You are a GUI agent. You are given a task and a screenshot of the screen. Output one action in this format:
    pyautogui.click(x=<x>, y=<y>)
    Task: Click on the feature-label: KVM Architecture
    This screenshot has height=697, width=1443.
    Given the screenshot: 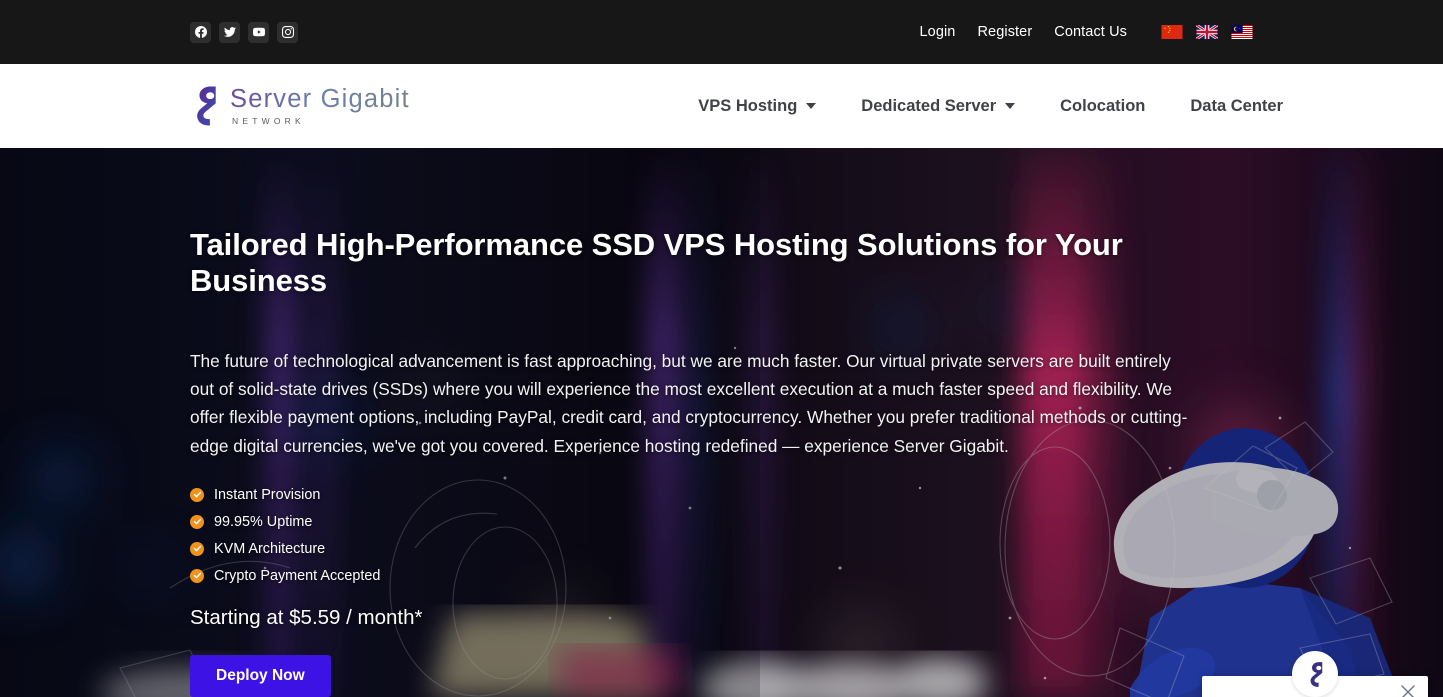 What is the action you would take?
    pyautogui.click(x=270, y=548)
    